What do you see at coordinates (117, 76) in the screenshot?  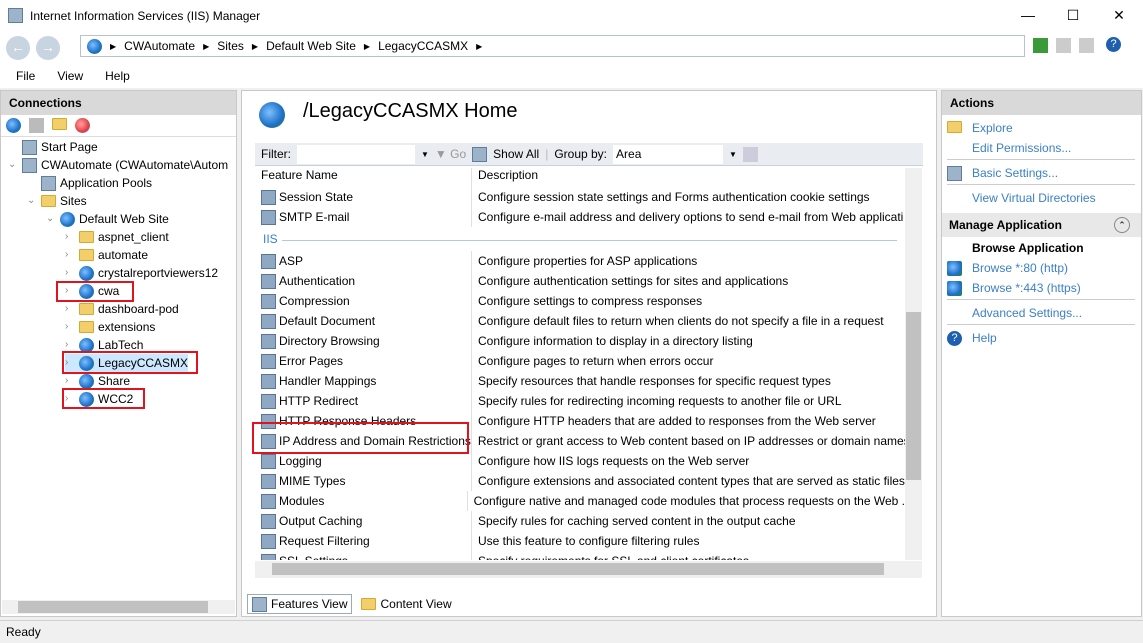 I see `menu-help: Help` at bounding box center [117, 76].